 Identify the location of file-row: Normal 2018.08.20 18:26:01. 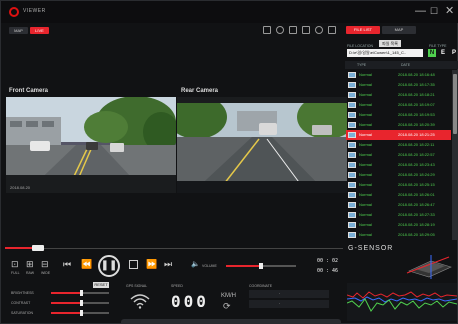
(398, 195).